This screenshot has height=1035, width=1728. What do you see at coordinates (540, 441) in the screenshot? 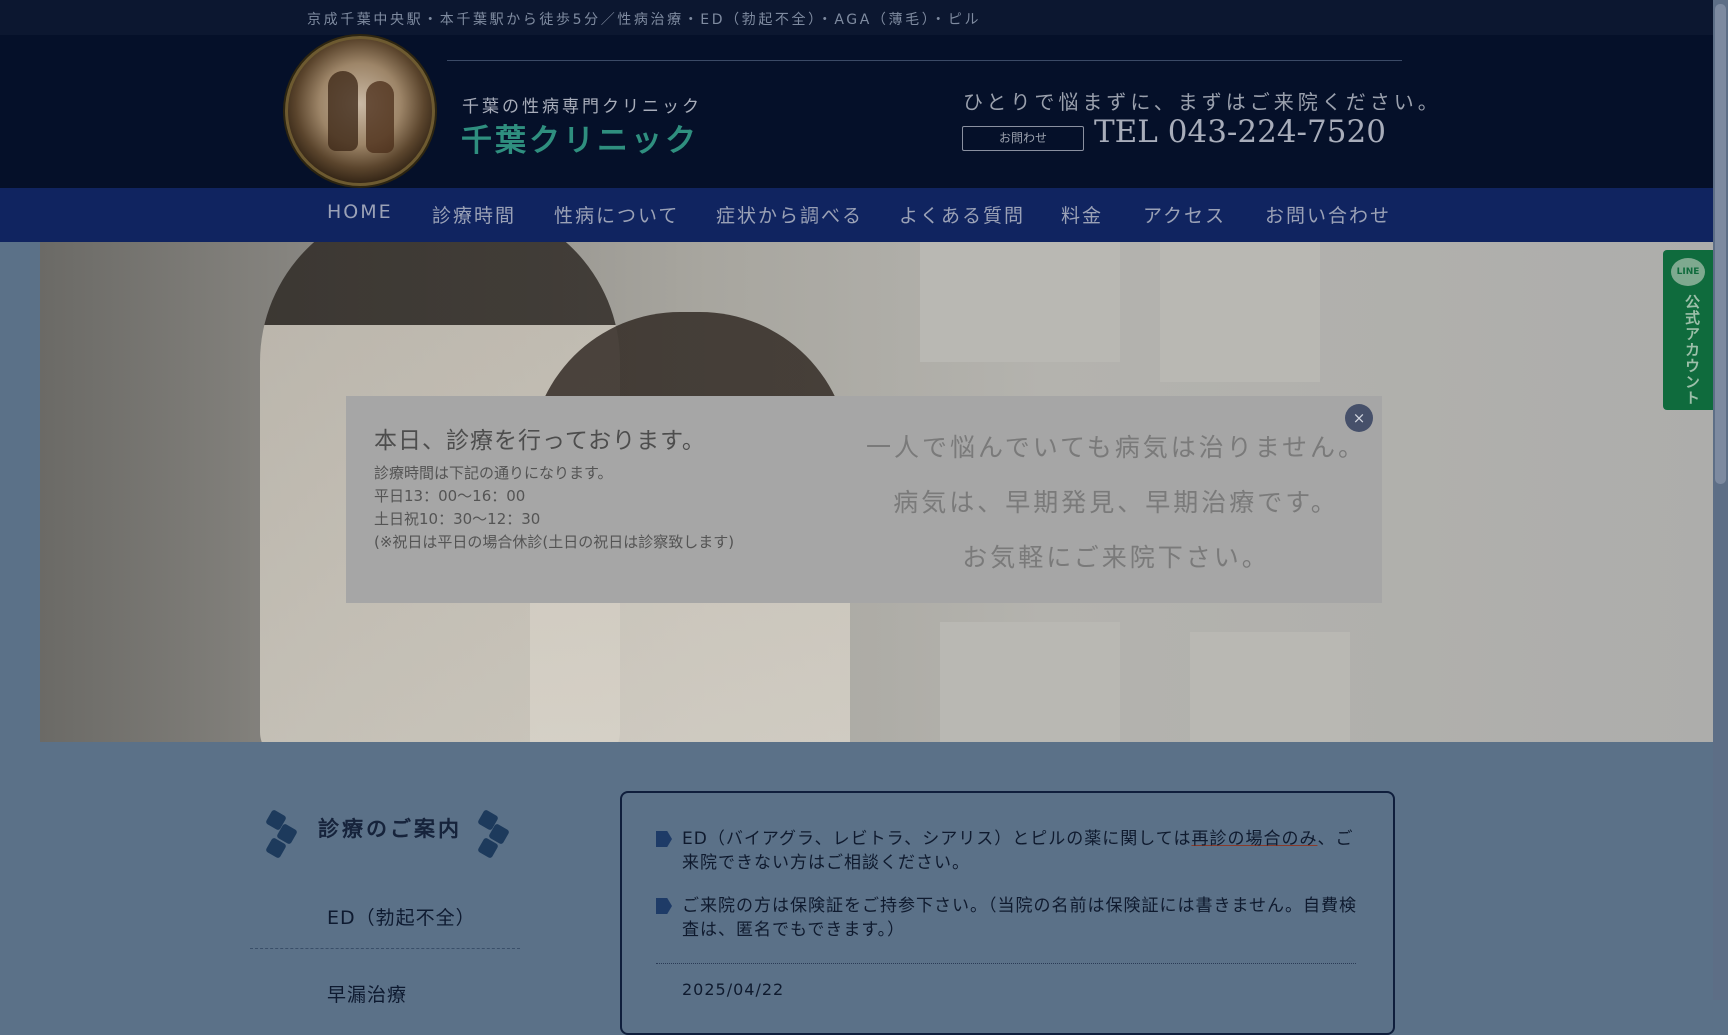
I see `modal-title: 本日、診療を行っております。` at bounding box center [540, 441].